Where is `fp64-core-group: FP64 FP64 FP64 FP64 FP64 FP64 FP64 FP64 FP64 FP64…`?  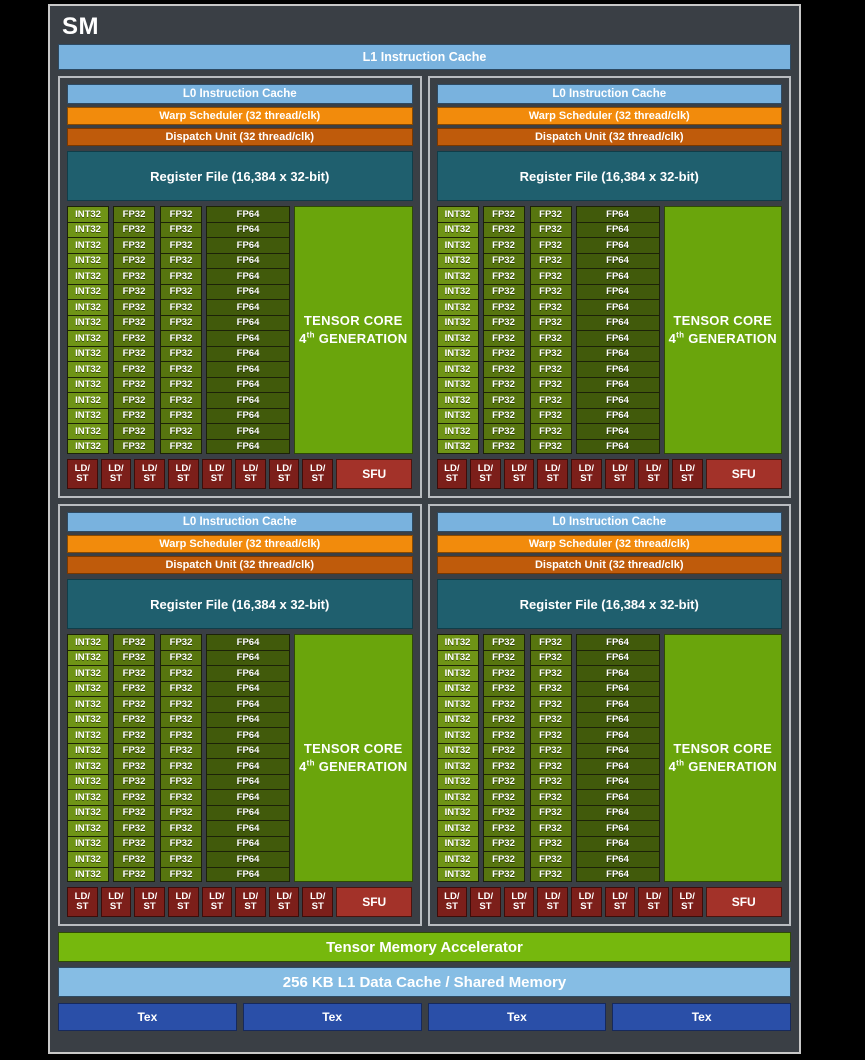
fp64-core-group: FP64 FP64 FP64 FP64 FP64 FP64 FP64 FP64 FP64 FP64… is located at coordinates (617, 758).